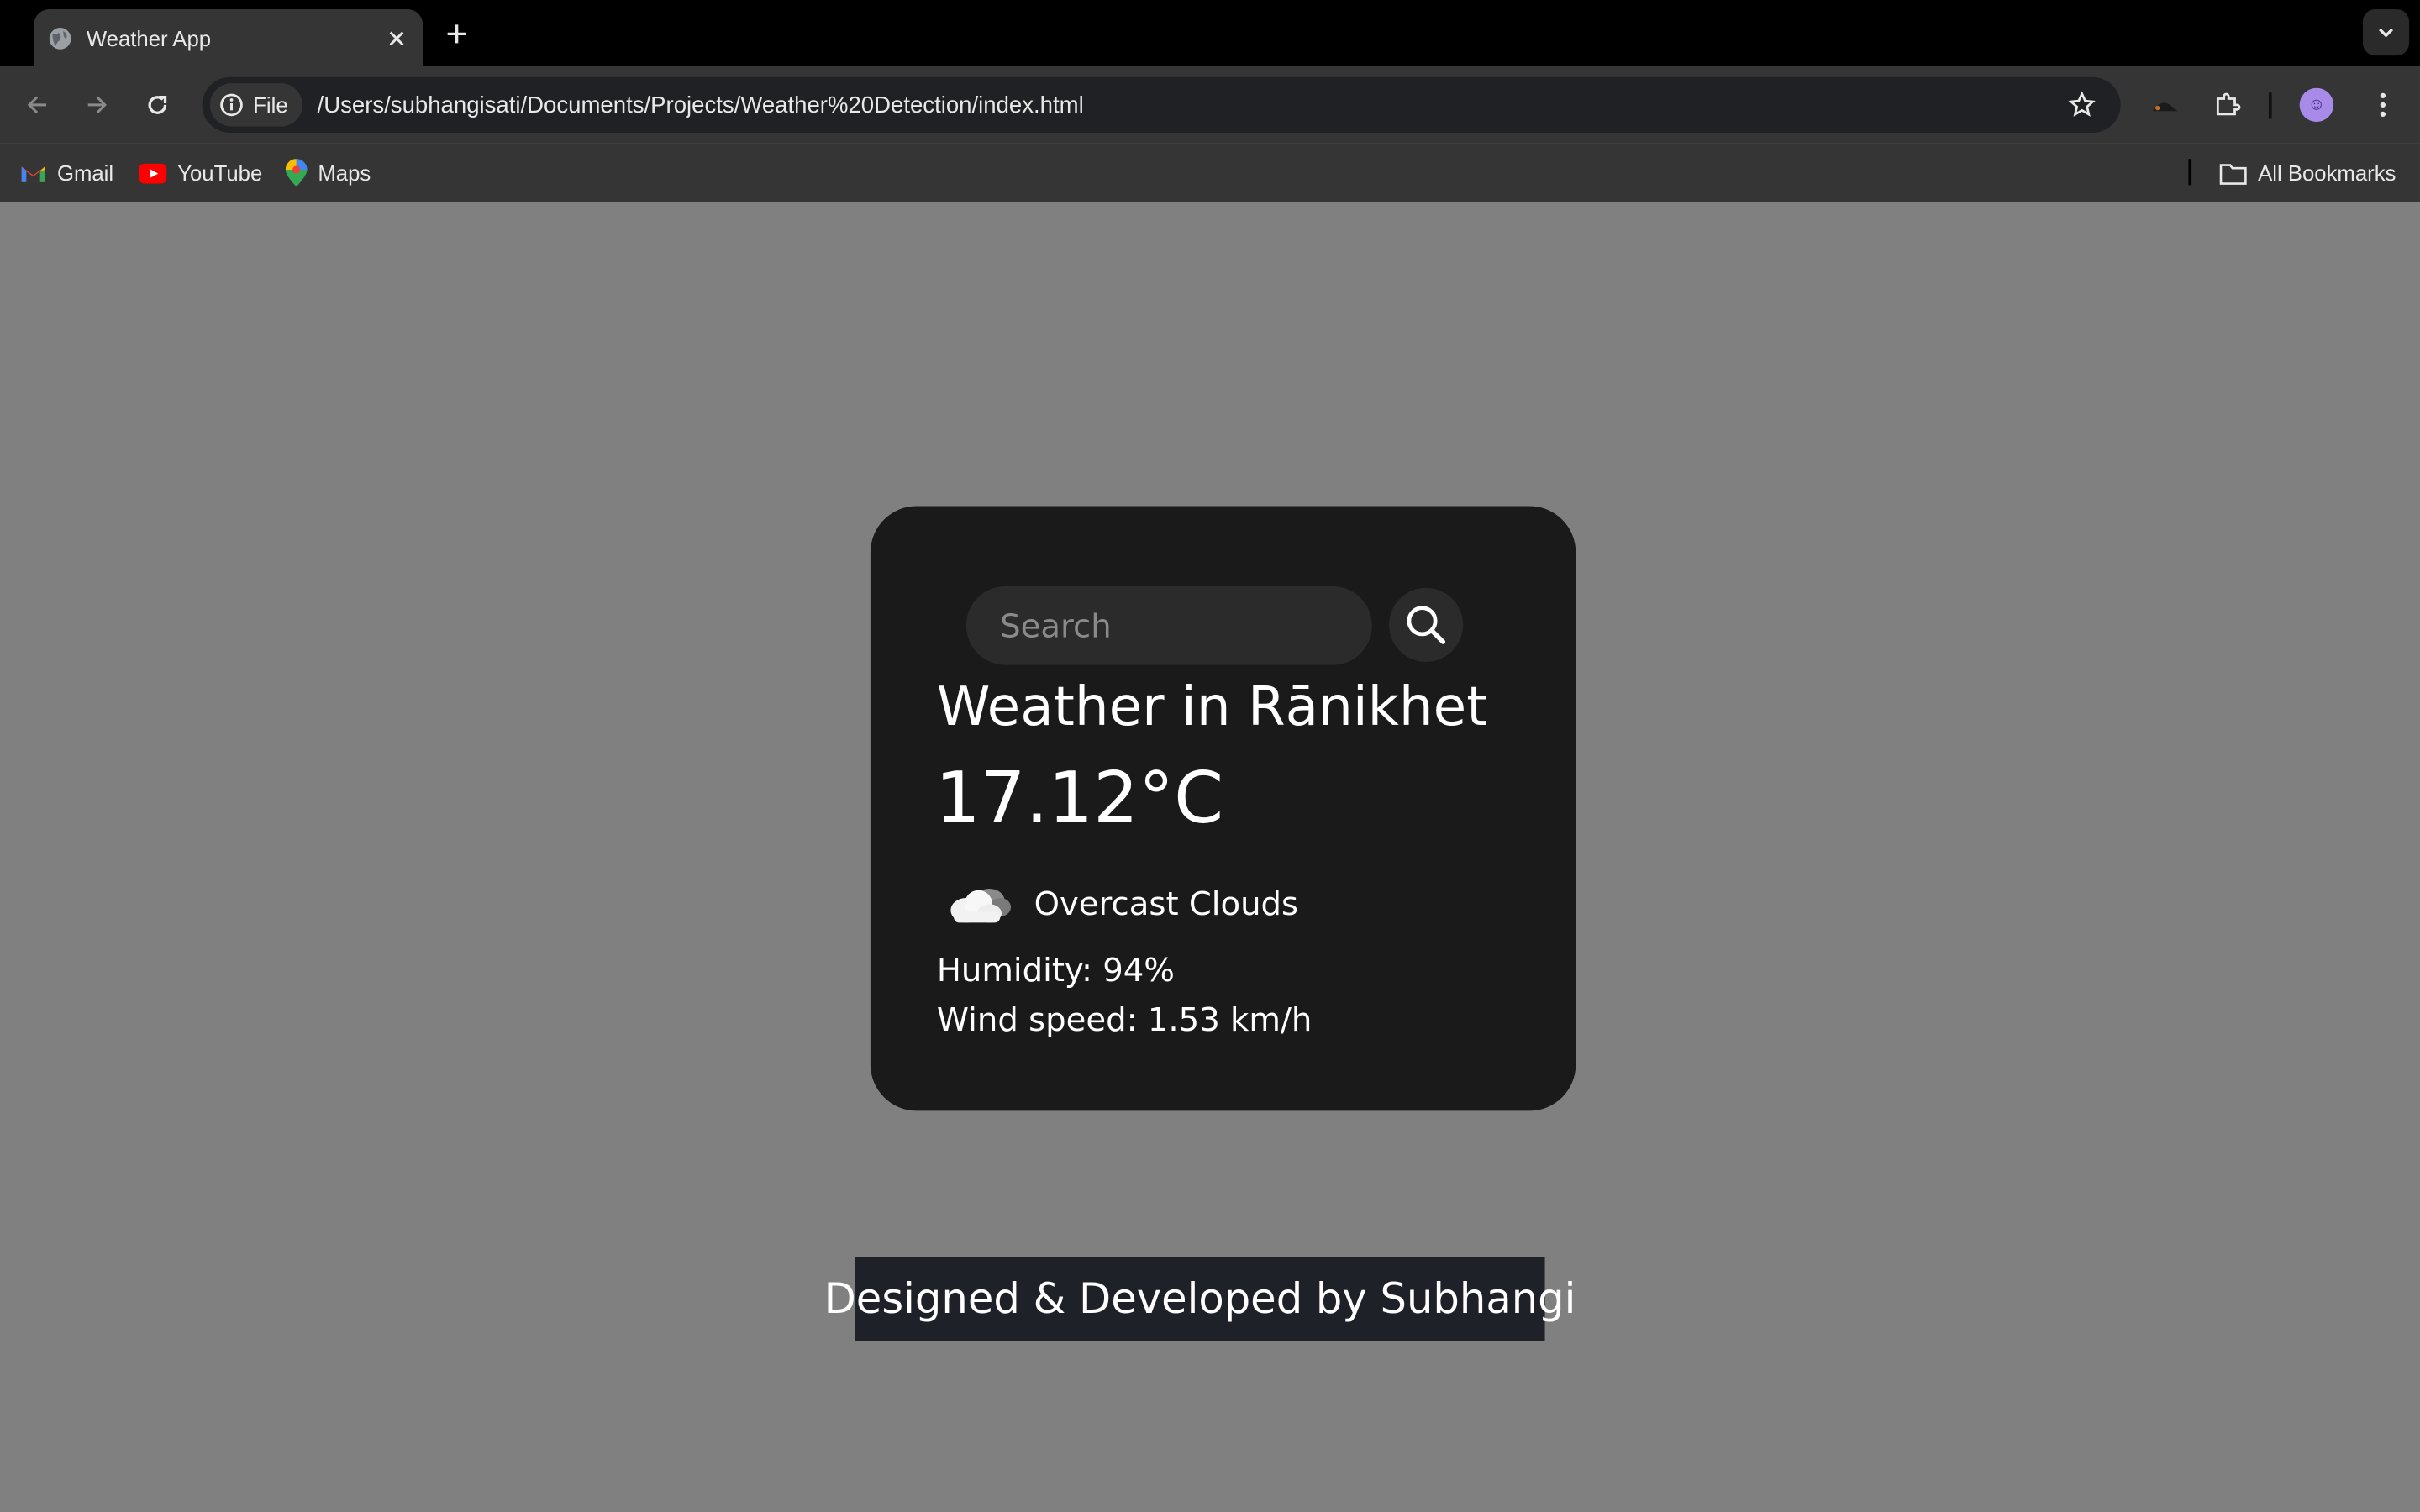  What do you see at coordinates (397, 37) in the screenshot?
I see `close-icon` at bounding box center [397, 37].